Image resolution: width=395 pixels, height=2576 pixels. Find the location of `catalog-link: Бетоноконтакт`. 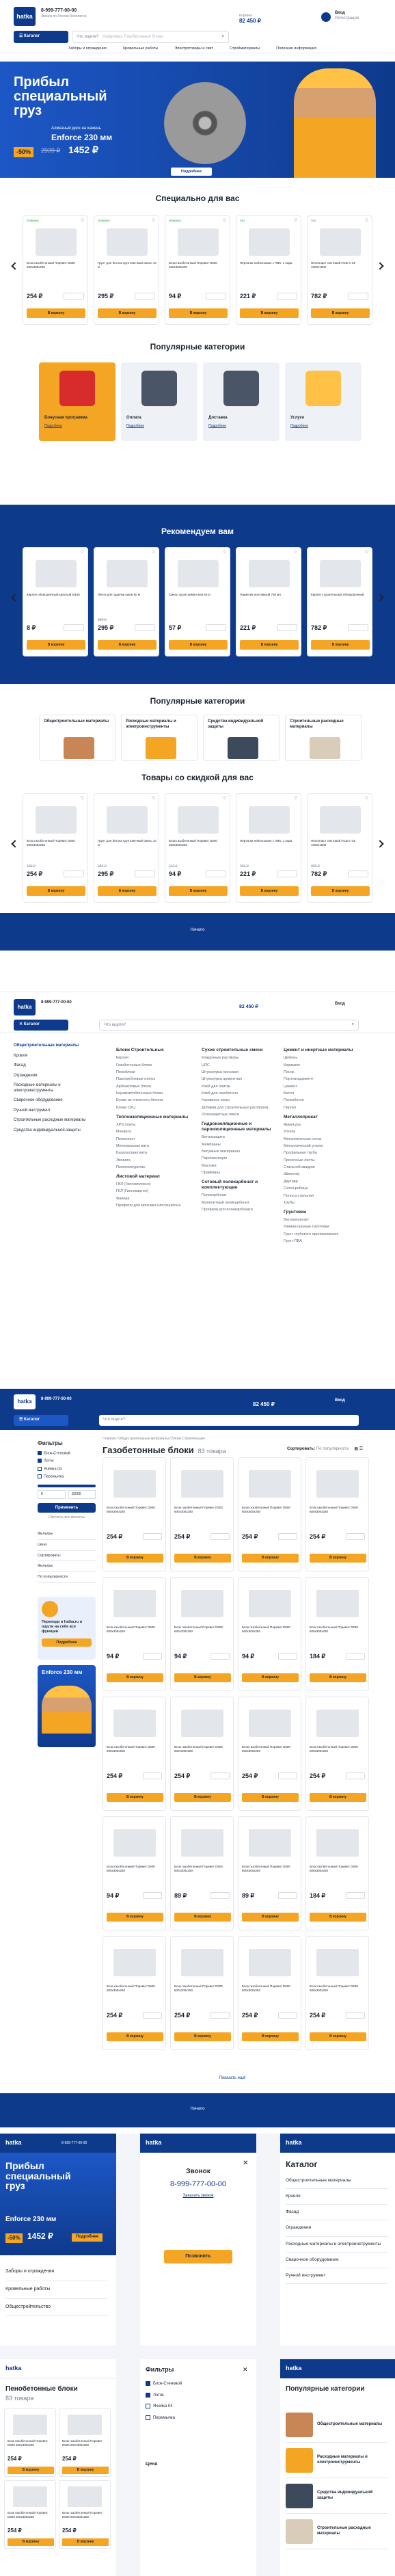

catalog-link: Бетоноконтакт is located at coordinates (328, 1220).